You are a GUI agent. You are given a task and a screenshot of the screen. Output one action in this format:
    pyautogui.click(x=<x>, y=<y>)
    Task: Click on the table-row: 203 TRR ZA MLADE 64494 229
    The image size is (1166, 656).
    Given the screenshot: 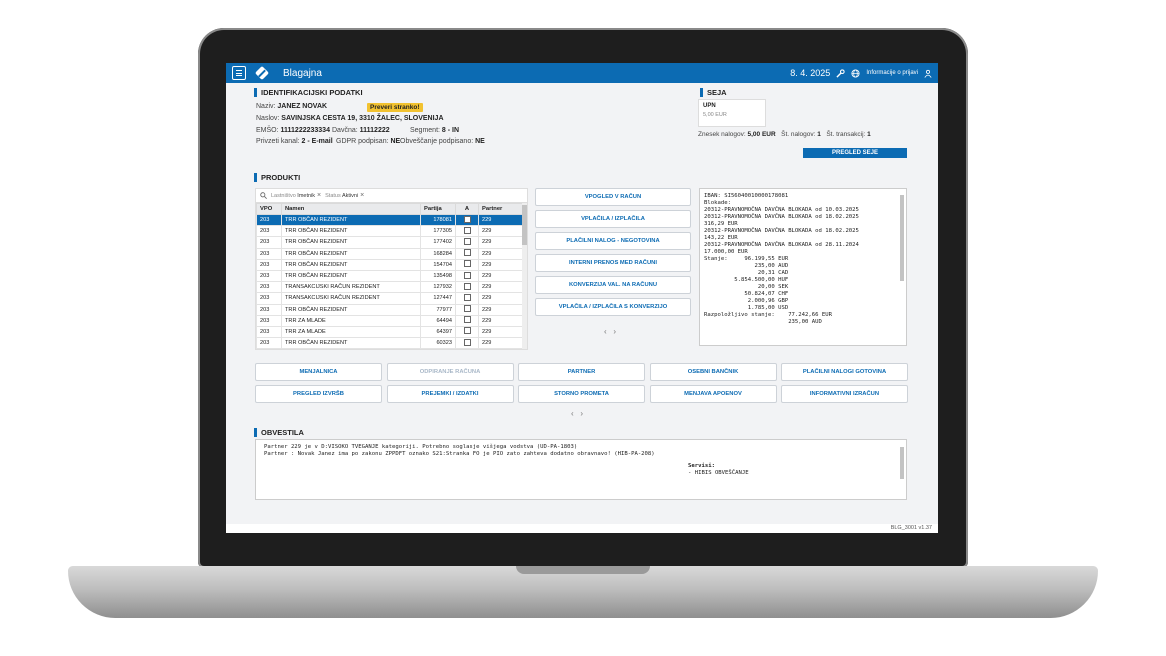 What is the action you would take?
    pyautogui.click(x=391, y=320)
    